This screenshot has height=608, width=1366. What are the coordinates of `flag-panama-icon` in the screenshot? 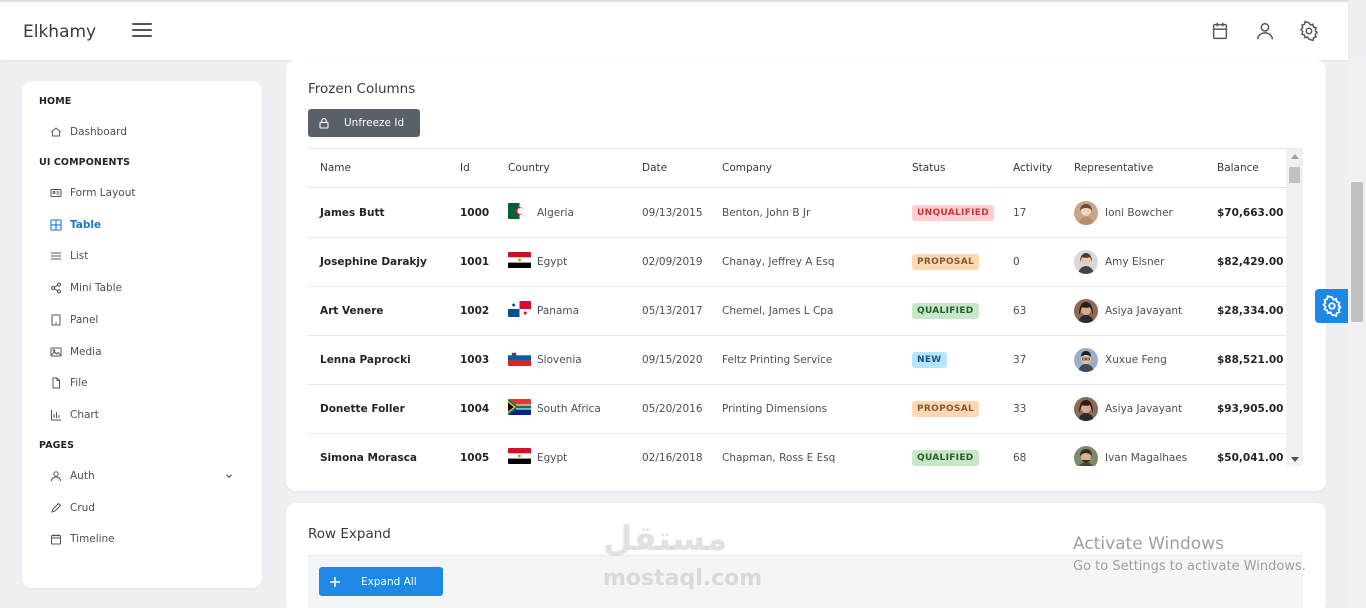 It's located at (519, 309).